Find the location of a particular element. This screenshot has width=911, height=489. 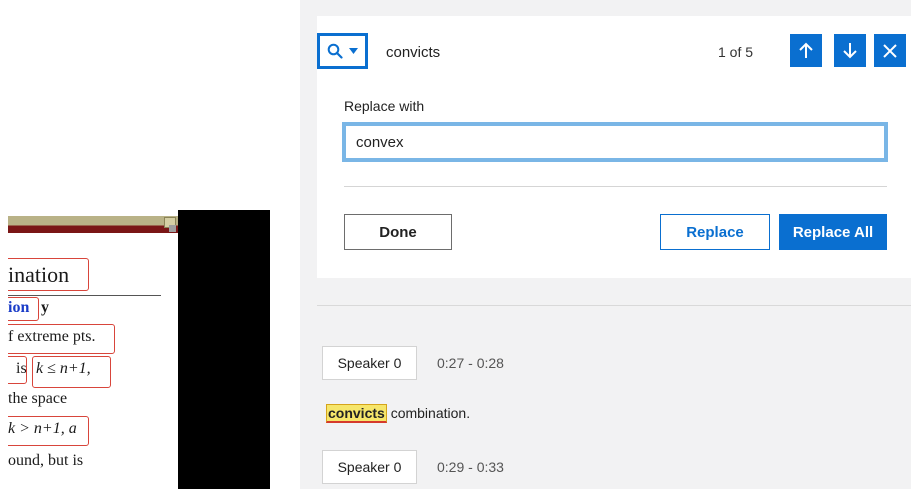

transcript-text: combination. is located at coordinates (428, 413).